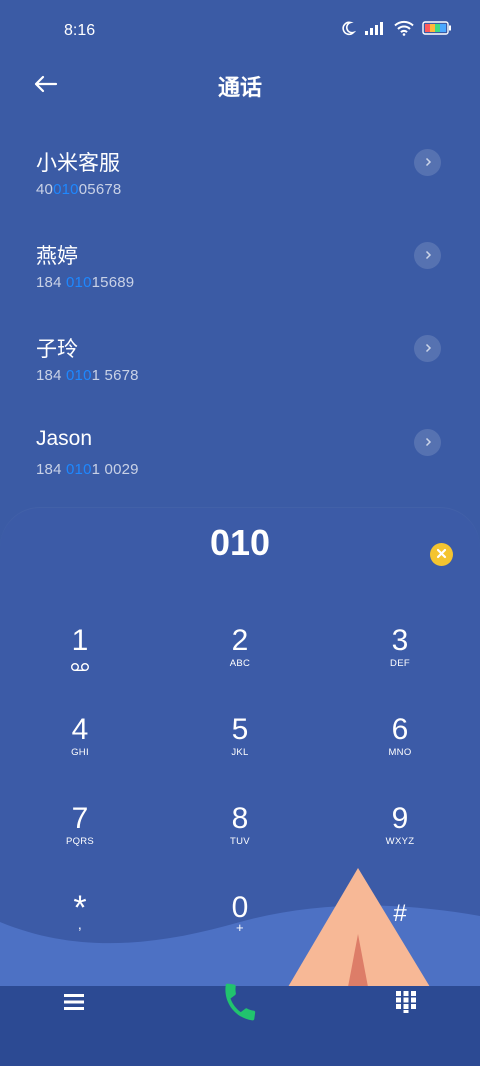 Image resolution: width=480 pixels, height=1066 pixels. What do you see at coordinates (400, 841) in the screenshot?
I see `key-letters: WXYZ` at bounding box center [400, 841].